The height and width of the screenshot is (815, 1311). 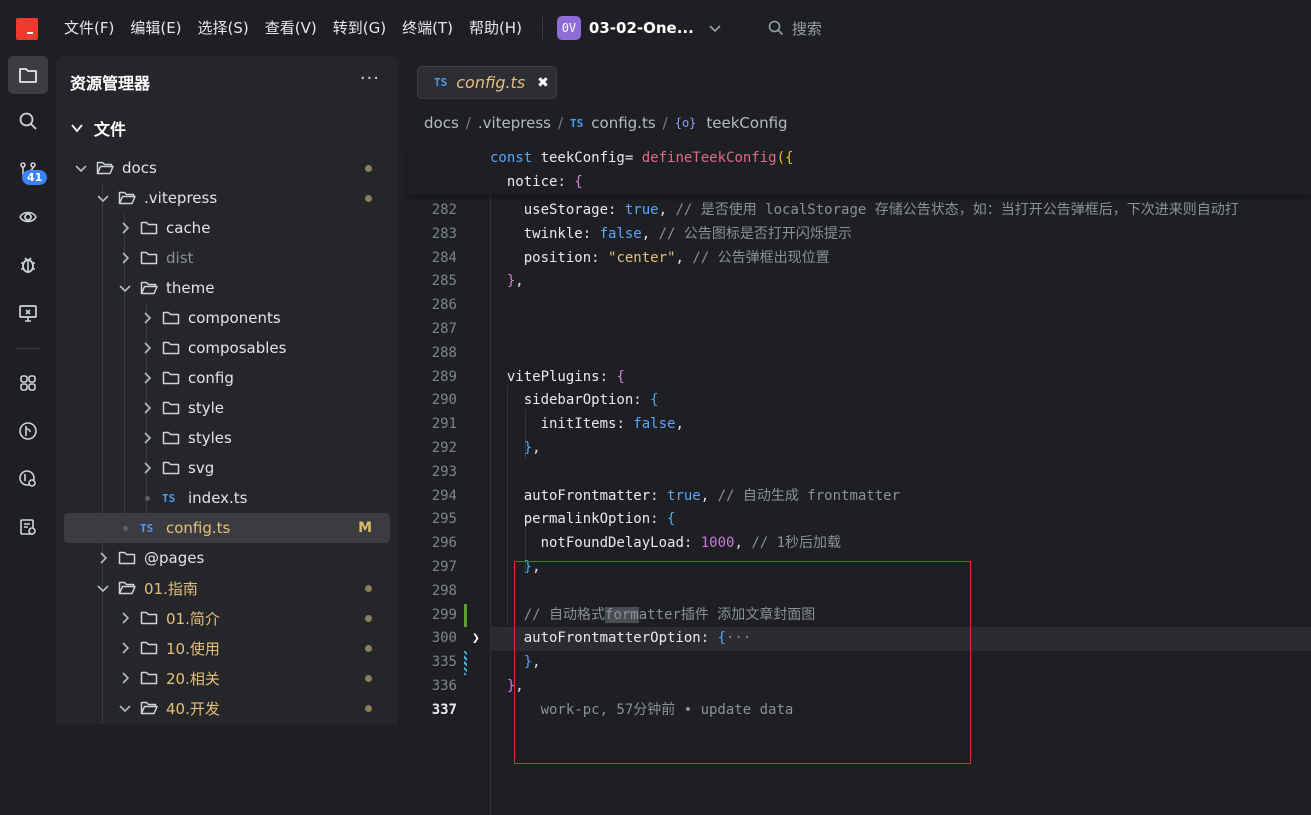 I want to click on code-line: 296 notFoundDelayLoad: 1000, // 1秒后加载, so click(x=859, y=544).